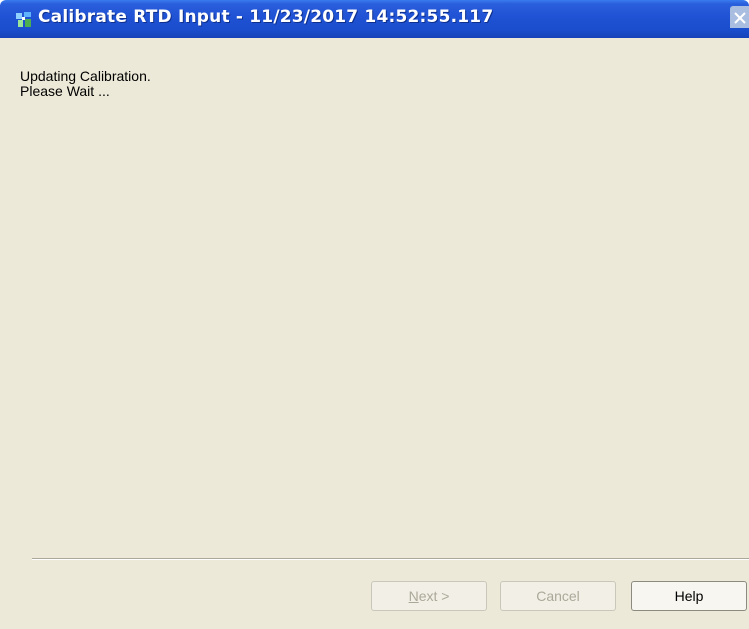 The image size is (749, 629). I want to click on status-line-1: Updating Calibration., so click(85, 76).